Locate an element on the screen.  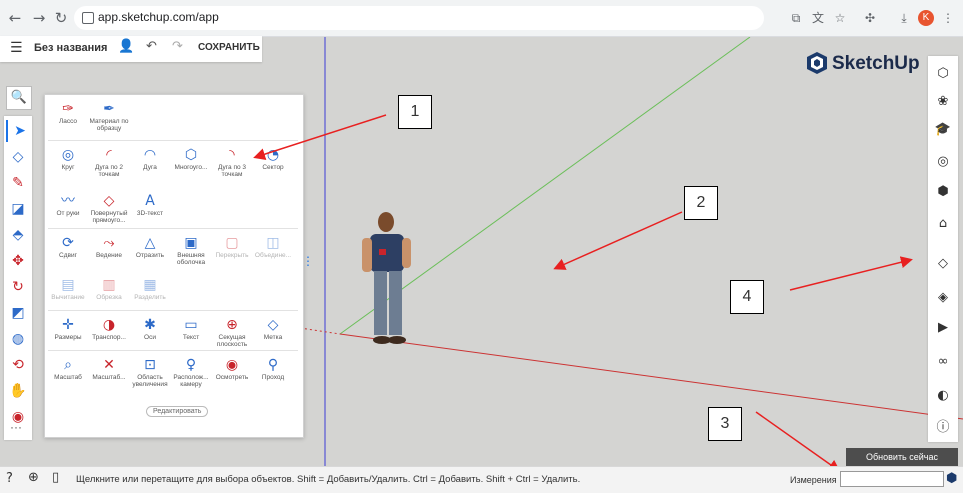
move-tool-icon: ✥ is located at coordinates (18, 261).